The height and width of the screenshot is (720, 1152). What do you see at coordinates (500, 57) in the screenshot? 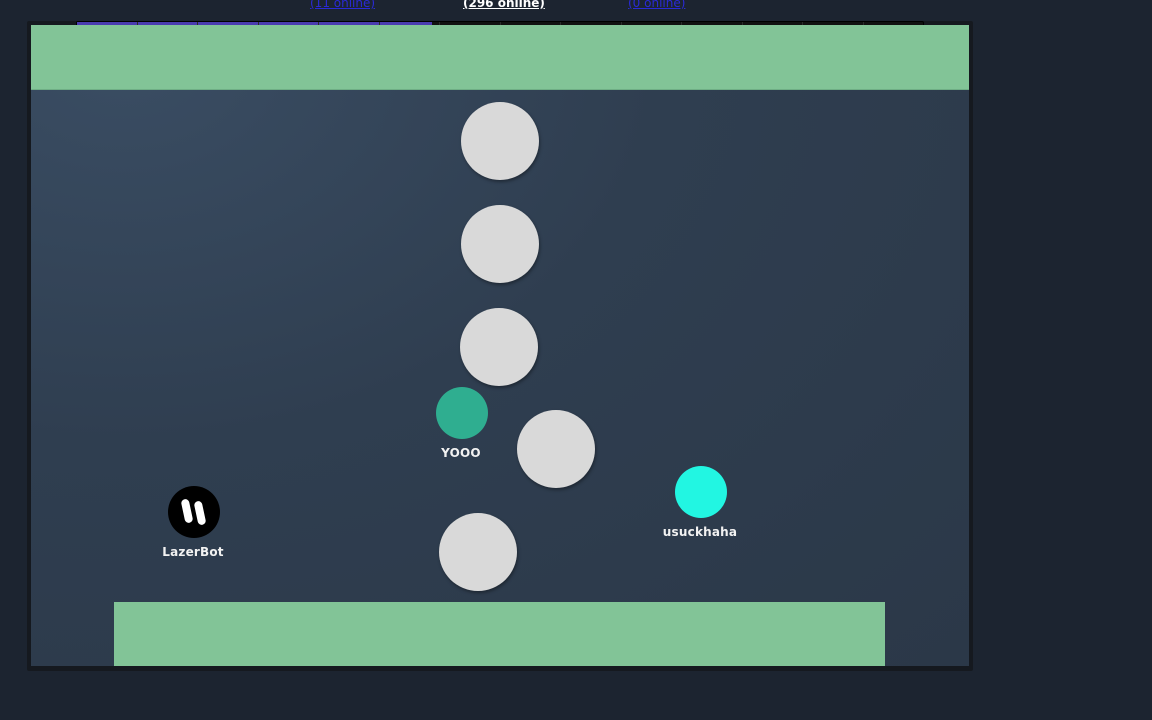
I see `top-wall` at bounding box center [500, 57].